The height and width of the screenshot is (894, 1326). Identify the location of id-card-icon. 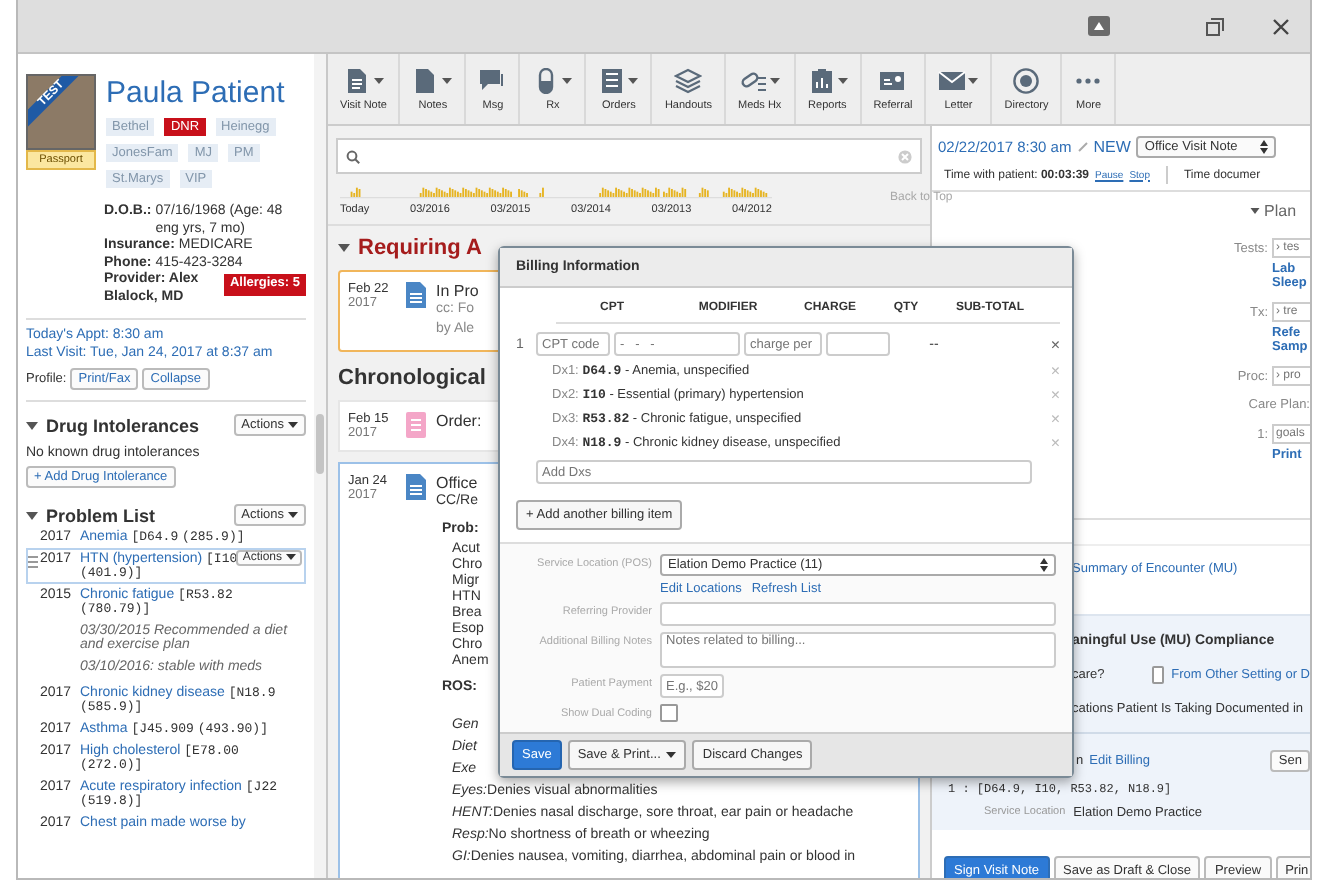
(892, 80).